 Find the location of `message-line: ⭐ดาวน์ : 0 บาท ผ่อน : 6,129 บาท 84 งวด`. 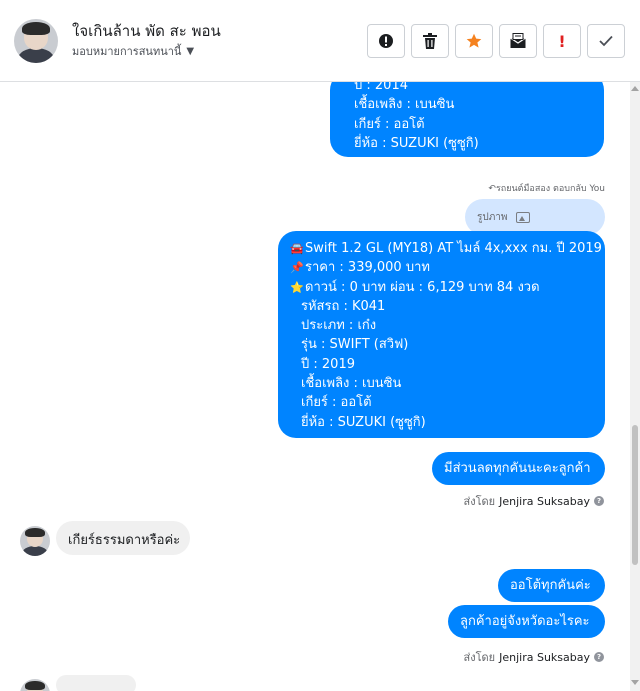

message-line: ⭐ดาวน์ : 0 บาท ผ่อน : 6,129 บาท 84 งวด is located at coordinates (441, 287).